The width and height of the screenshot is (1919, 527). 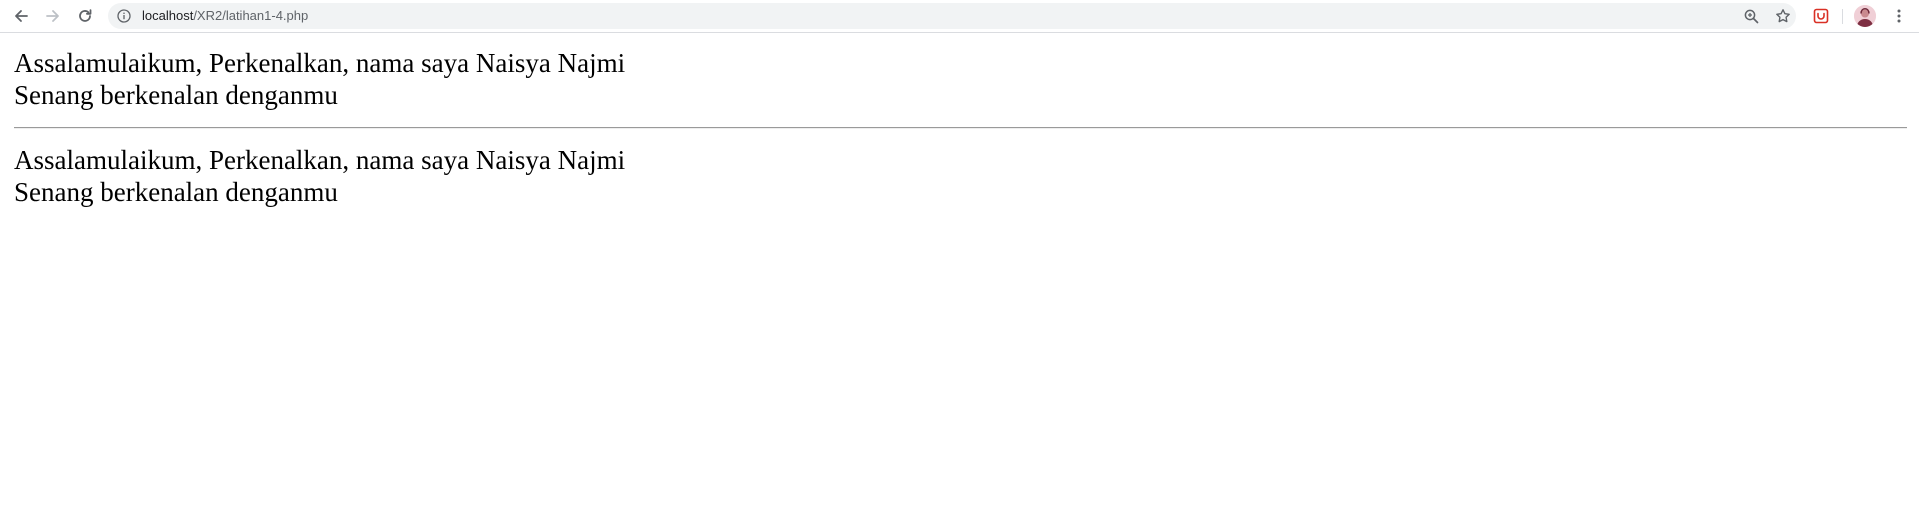 I want to click on url-path: /XR2/latihan1-4.php, so click(x=251, y=15).